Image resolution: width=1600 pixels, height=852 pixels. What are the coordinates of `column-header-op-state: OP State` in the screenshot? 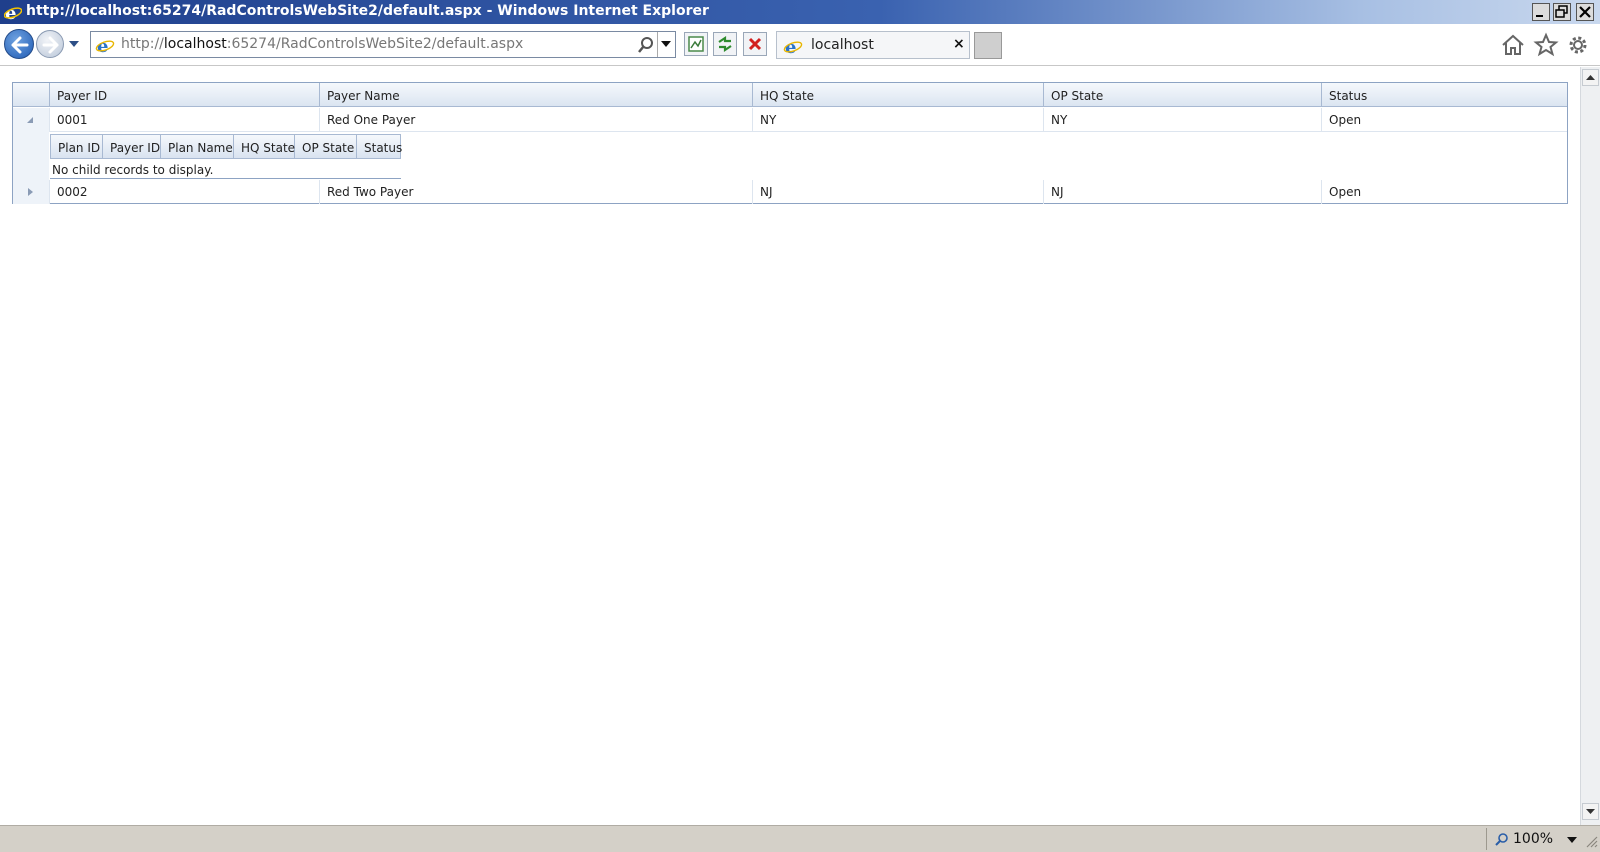 It's located at (1182, 95).